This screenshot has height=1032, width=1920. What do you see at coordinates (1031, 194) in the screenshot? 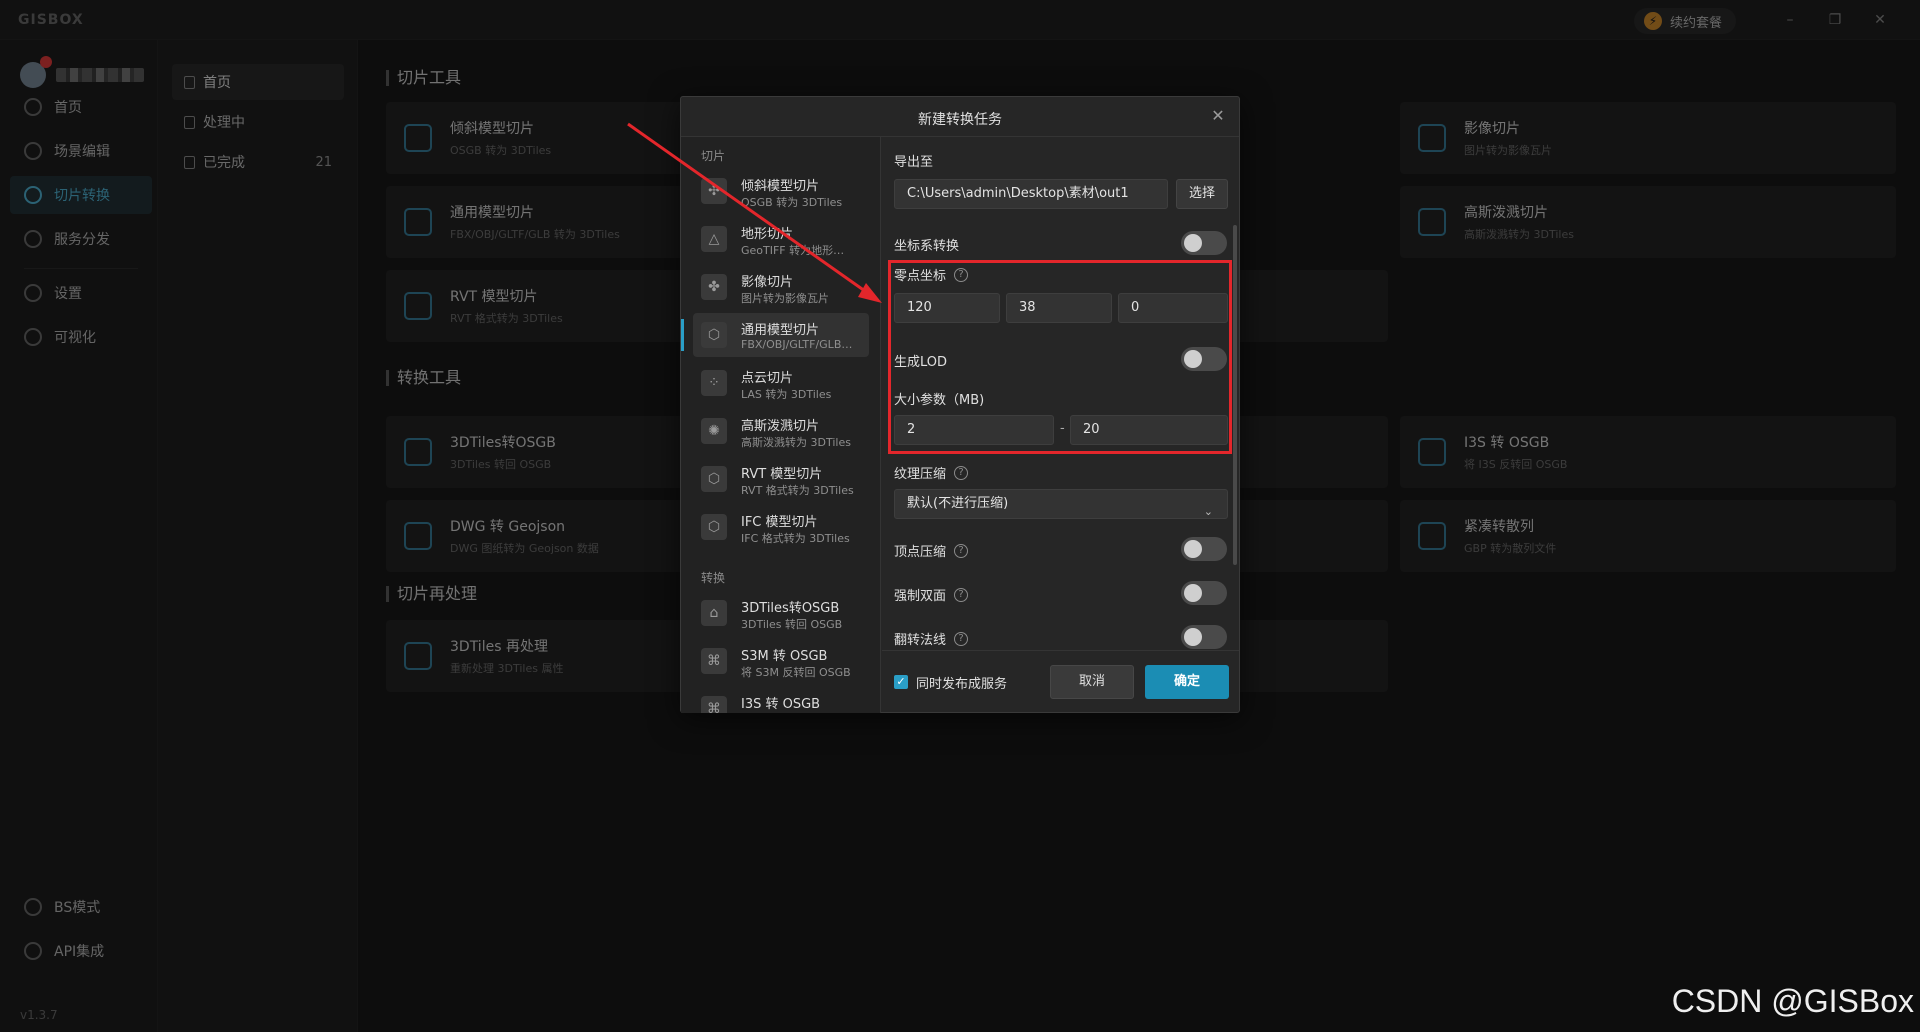
I see `export-path-input: C:\Users\admin\Desktop\素材\out1` at bounding box center [1031, 194].